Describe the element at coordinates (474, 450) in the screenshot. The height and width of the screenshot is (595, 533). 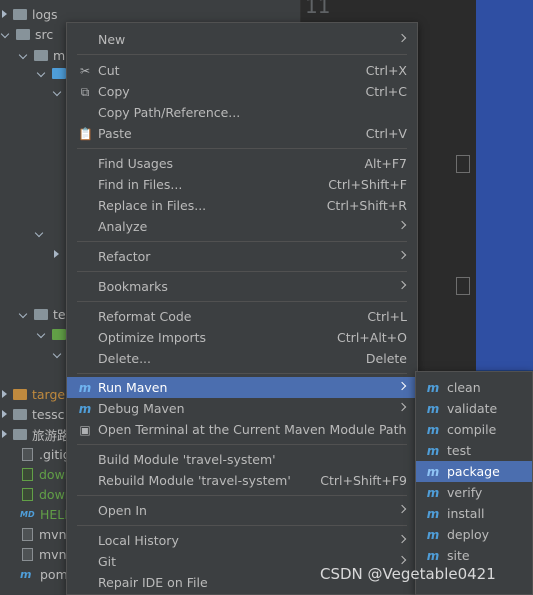
I see `maven-goal-test: m test` at that location.